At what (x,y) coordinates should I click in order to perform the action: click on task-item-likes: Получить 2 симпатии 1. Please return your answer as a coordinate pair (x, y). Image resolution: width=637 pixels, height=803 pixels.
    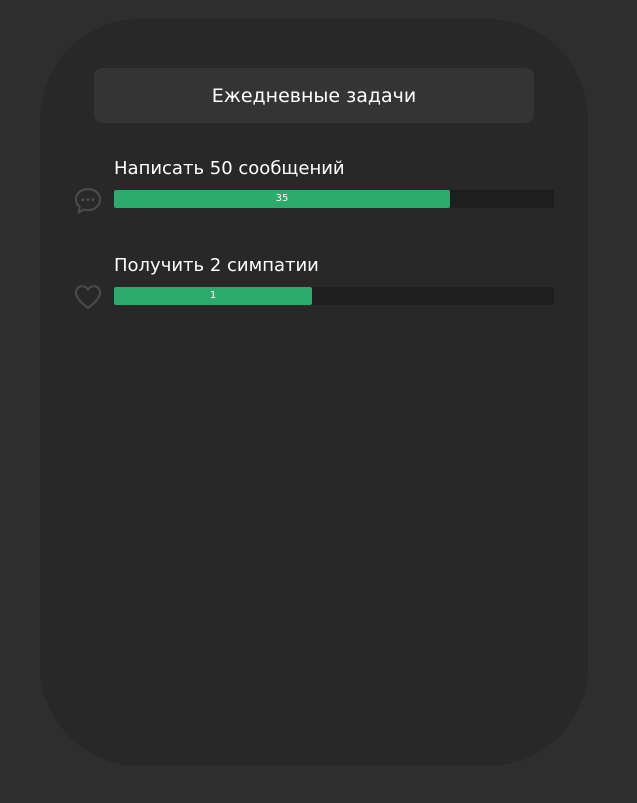
    Looking at the image, I should click on (317, 282).